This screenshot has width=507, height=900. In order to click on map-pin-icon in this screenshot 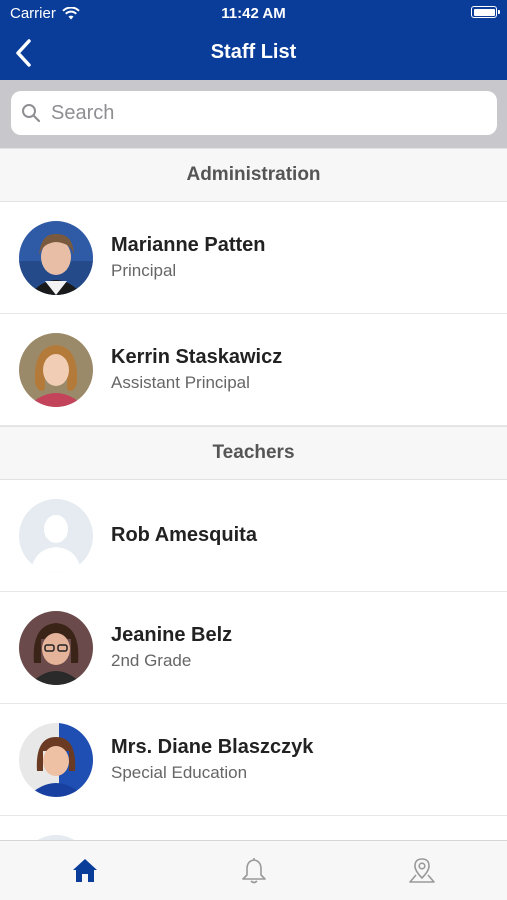, I will do `click(422, 870)`.